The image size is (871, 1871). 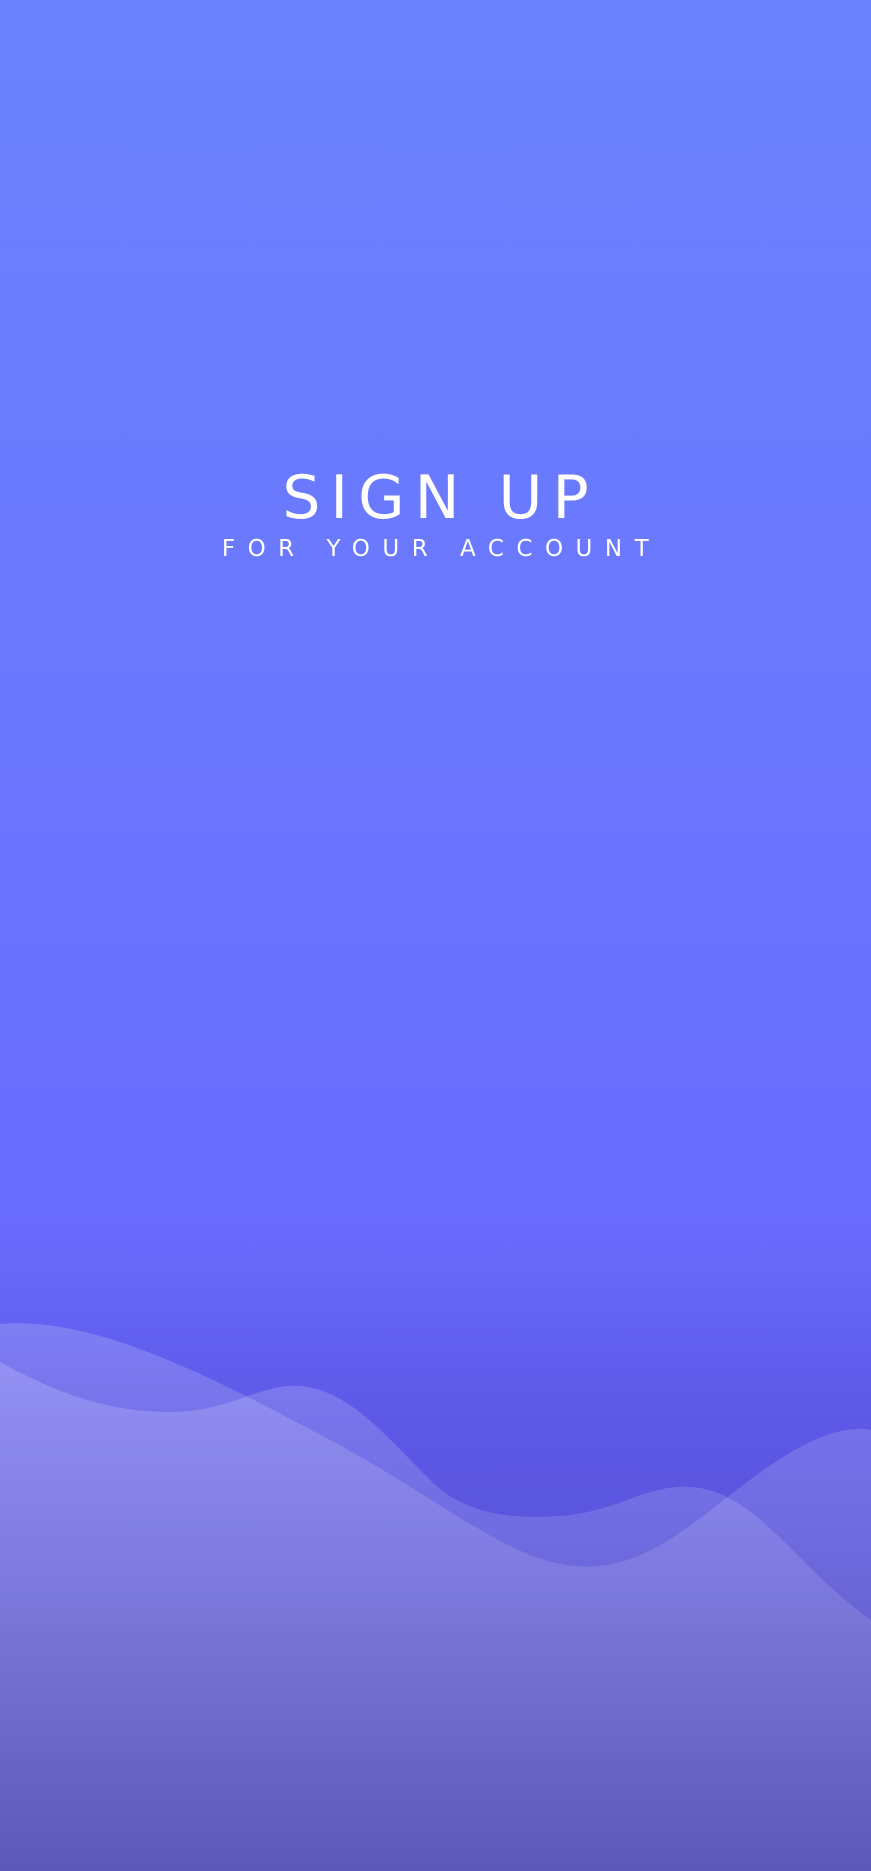 I want to click on header-block: SIGN UP FOR YOUR ACCOUNT, so click(x=435, y=513).